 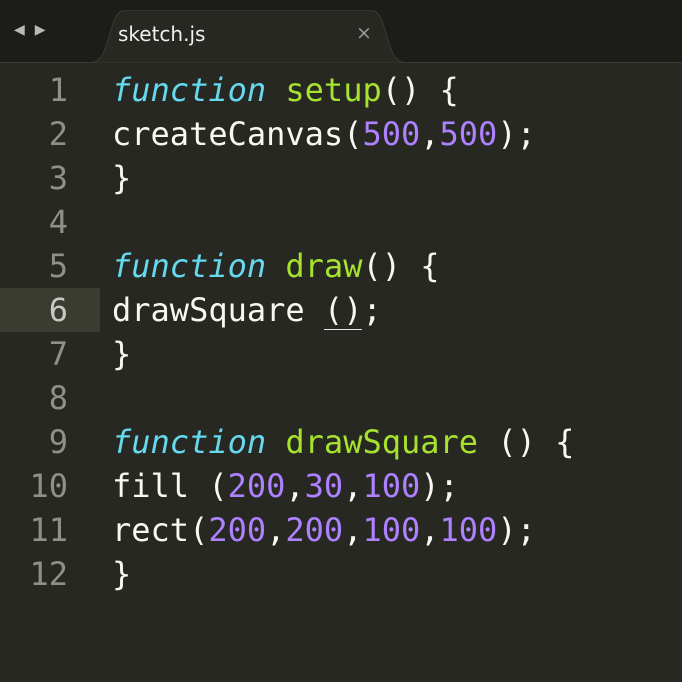 What do you see at coordinates (58, 354) in the screenshot?
I see `line-number: 7` at bounding box center [58, 354].